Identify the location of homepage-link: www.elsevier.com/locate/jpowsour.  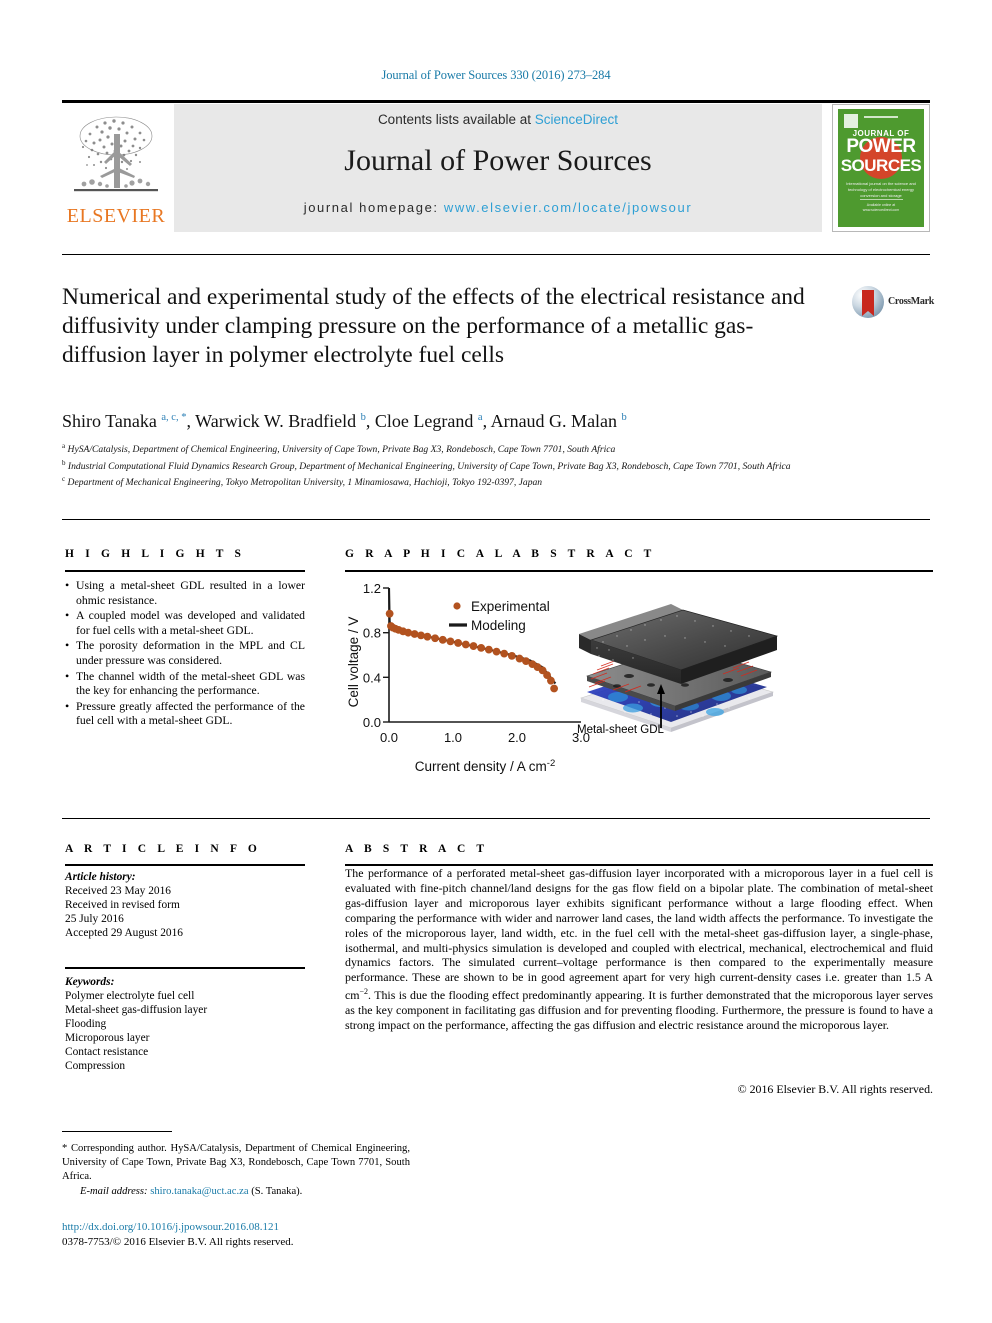
(568, 207).